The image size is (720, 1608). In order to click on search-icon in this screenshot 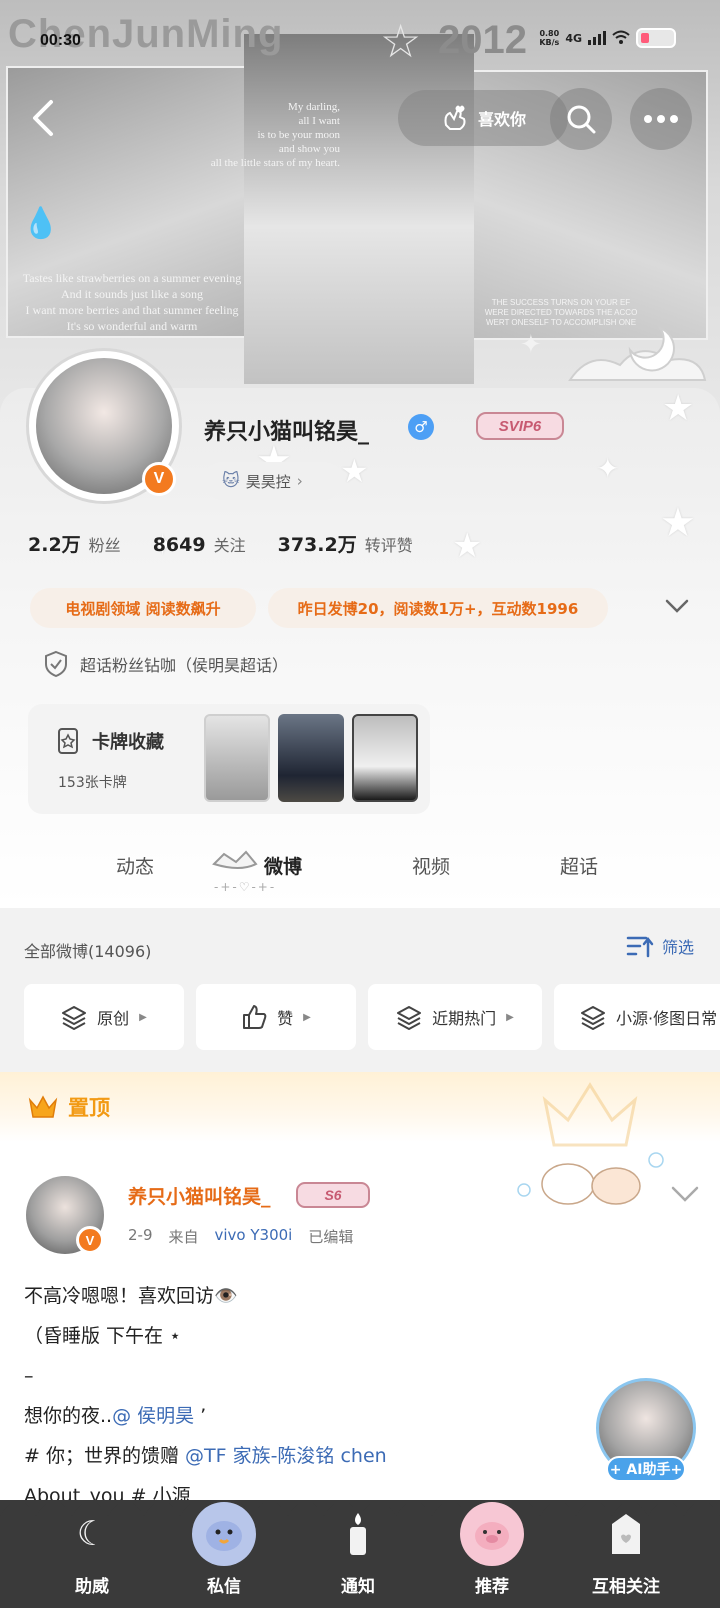, I will do `click(581, 119)`.